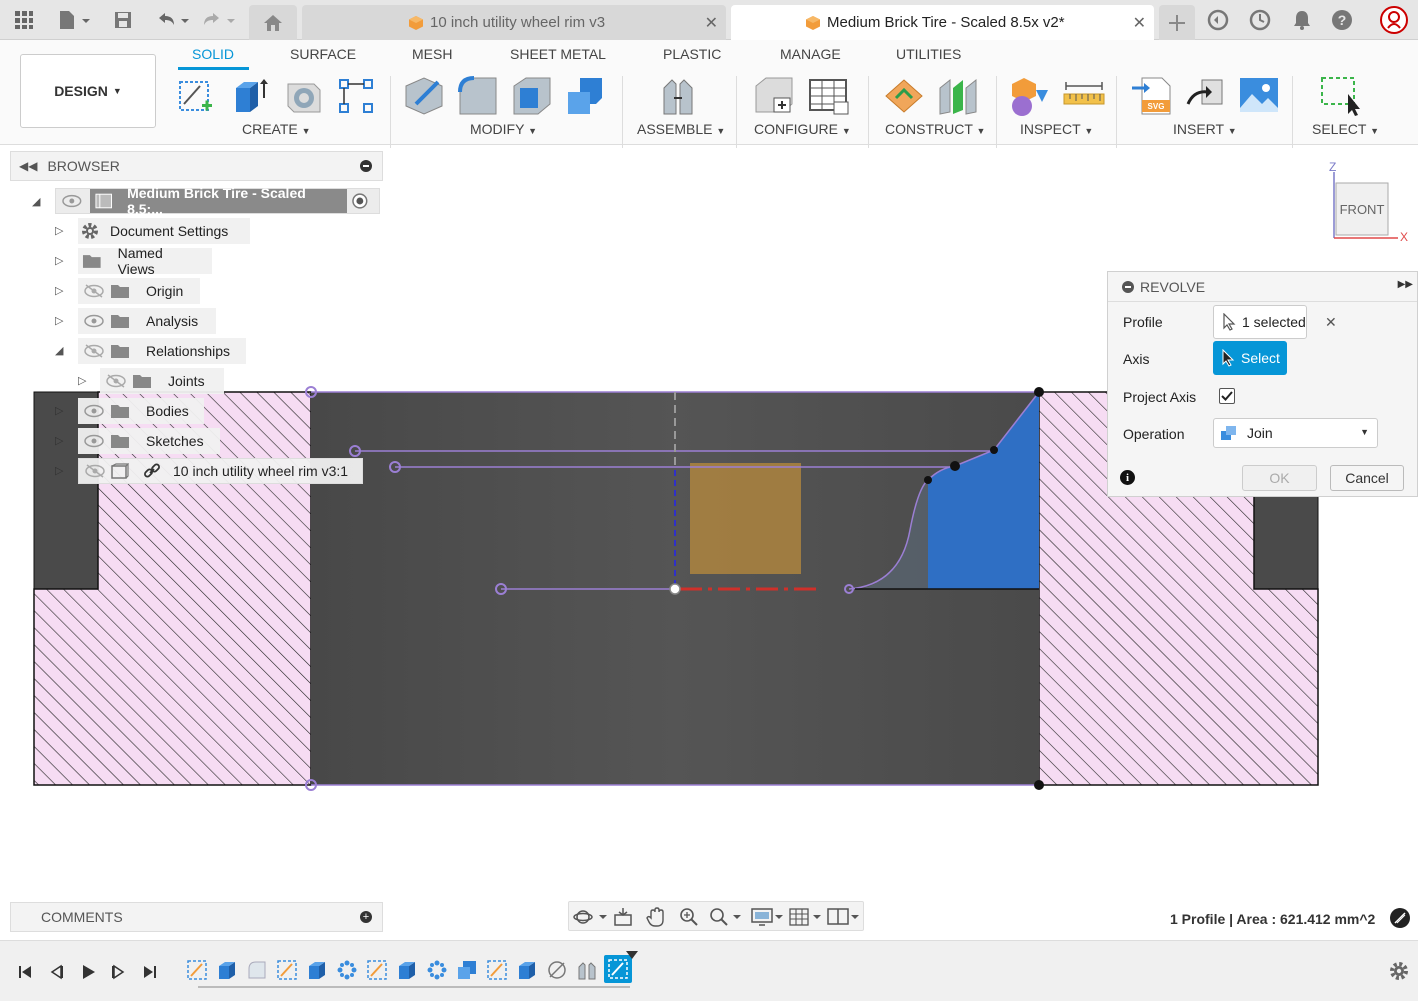 The height and width of the screenshot is (1001, 1418). Describe the element at coordinates (1399, 971) in the screenshot. I see `timeline-settings-icon` at that location.